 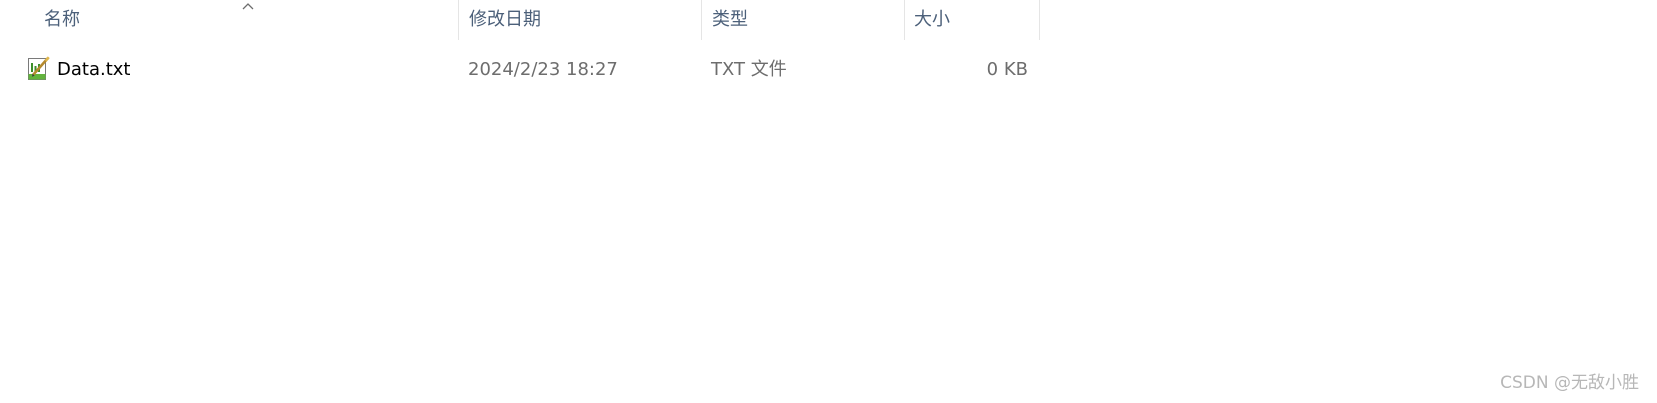 What do you see at coordinates (237, 70) in the screenshot?
I see `file-name-cell: Data.txt` at bounding box center [237, 70].